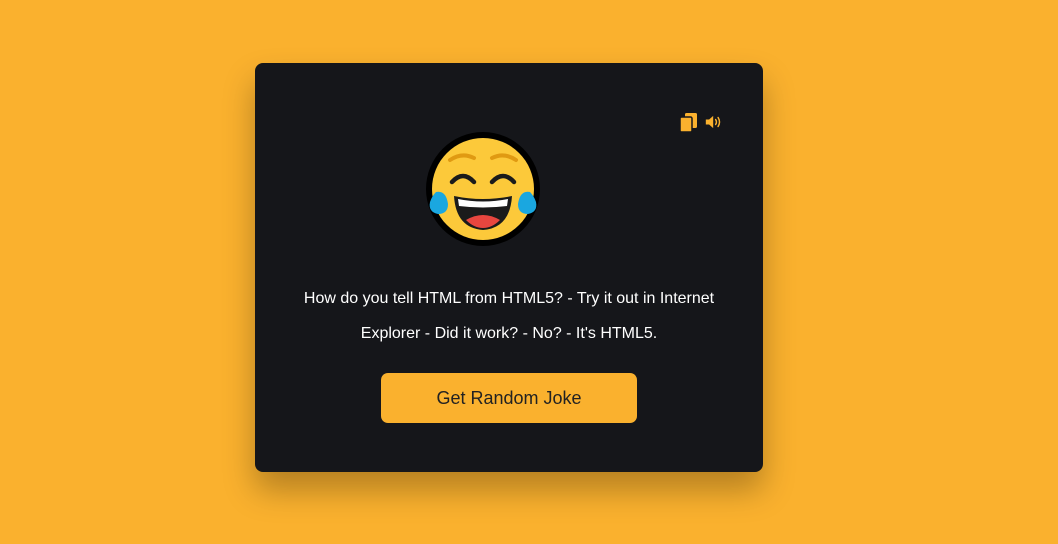 Image resolution: width=1058 pixels, height=544 pixels. Describe the element at coordinates (509, 398) in the screenshot. I see `get-random-joke-button: Get Random Joke` at that location.